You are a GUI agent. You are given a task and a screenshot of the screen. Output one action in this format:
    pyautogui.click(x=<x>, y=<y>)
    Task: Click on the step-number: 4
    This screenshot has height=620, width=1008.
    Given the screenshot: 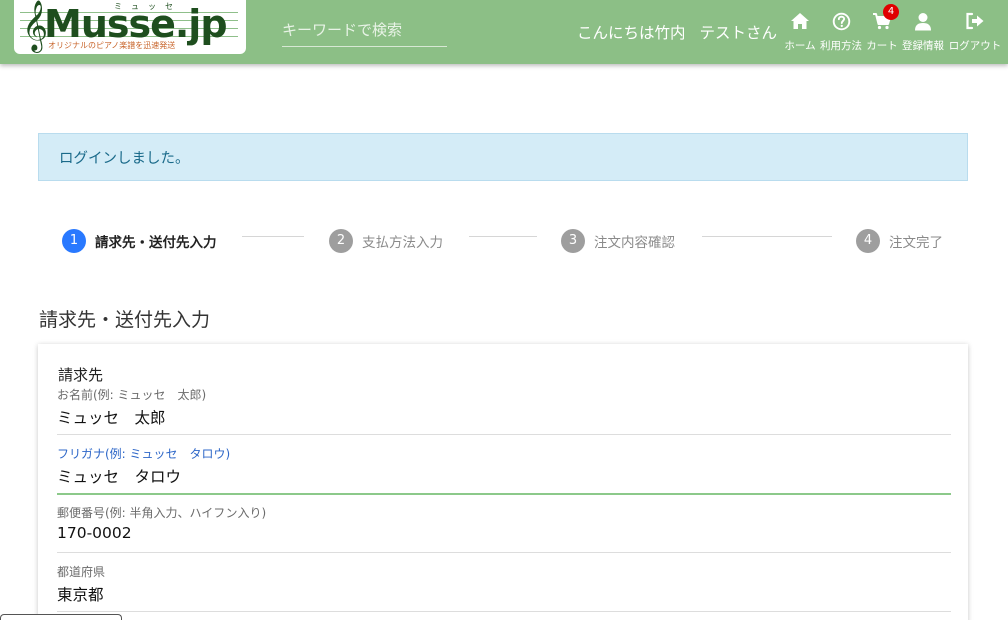 What is the action you would take?
    pyautogui.click(x=868, y=241)
    